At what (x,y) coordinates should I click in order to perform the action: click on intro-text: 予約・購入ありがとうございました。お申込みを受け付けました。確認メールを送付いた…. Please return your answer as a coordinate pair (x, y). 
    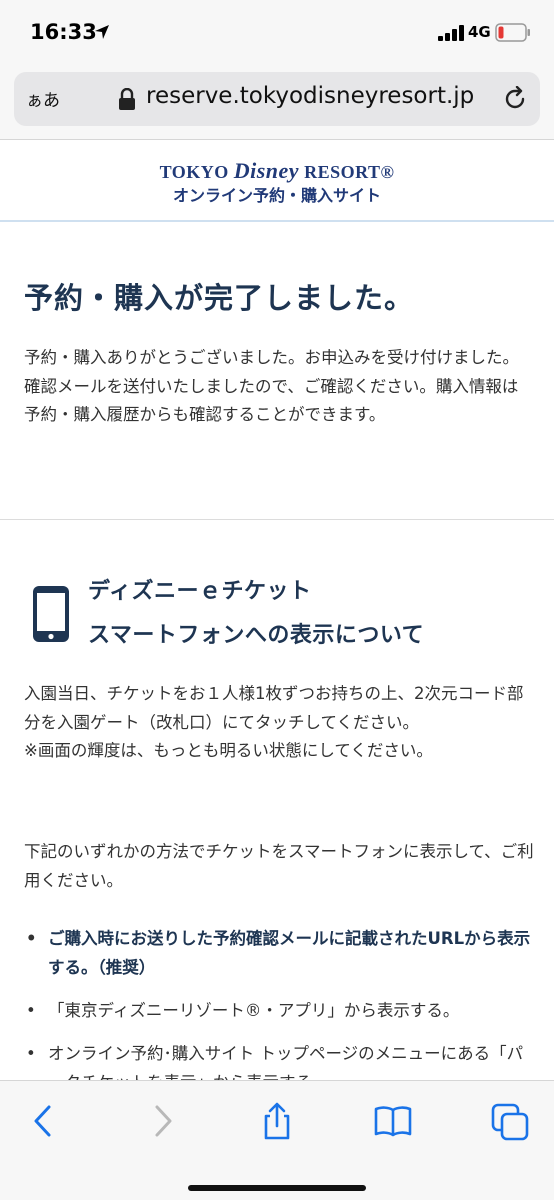
    Looking at the image, I should click on (271, 386).